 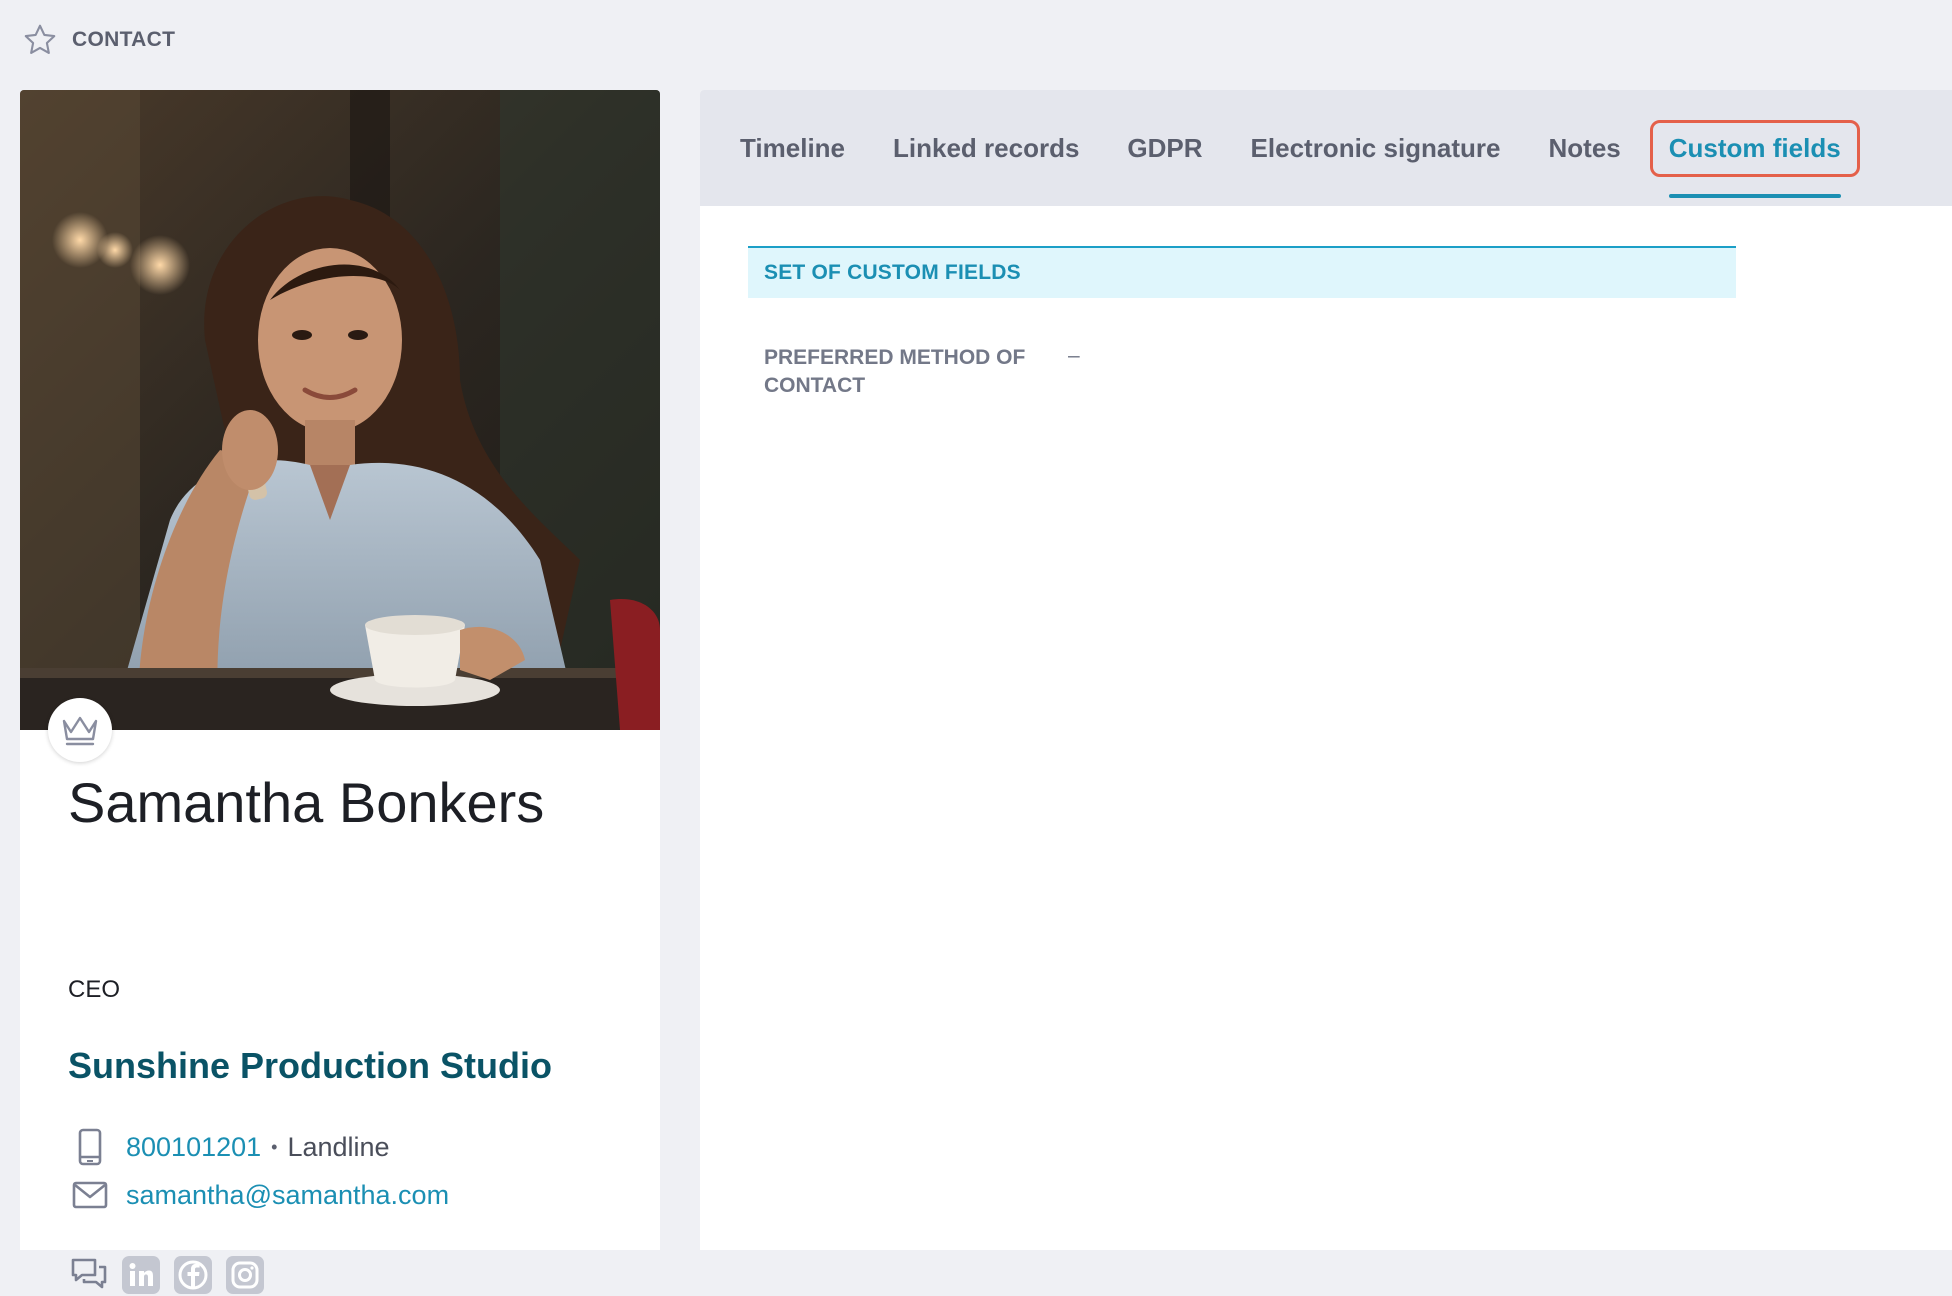 I want to click on phone-number-link: 800101201, so click(x=193, y=1147).